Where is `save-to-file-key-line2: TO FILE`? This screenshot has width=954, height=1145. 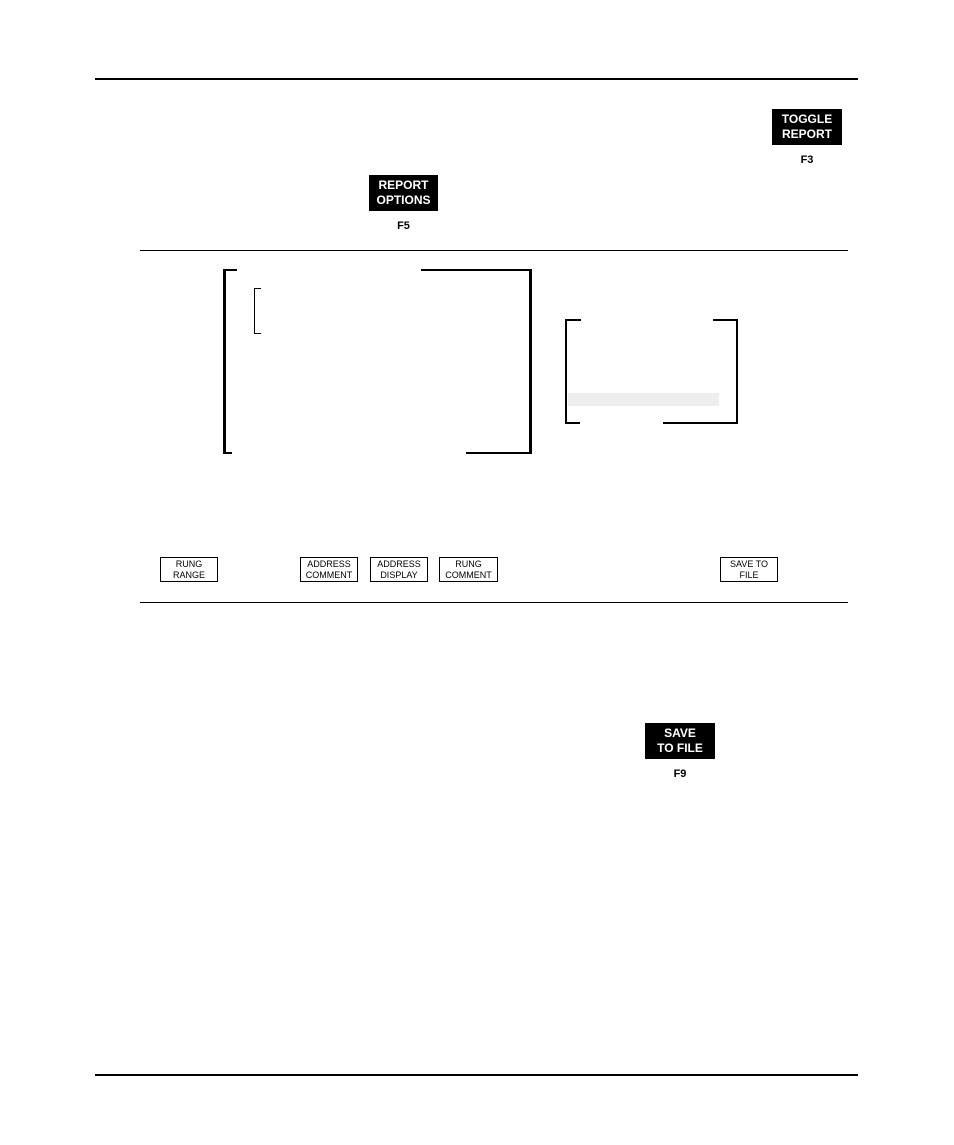
save-to-file-key-line2: TO FILE is located at coordinates (680, 748).